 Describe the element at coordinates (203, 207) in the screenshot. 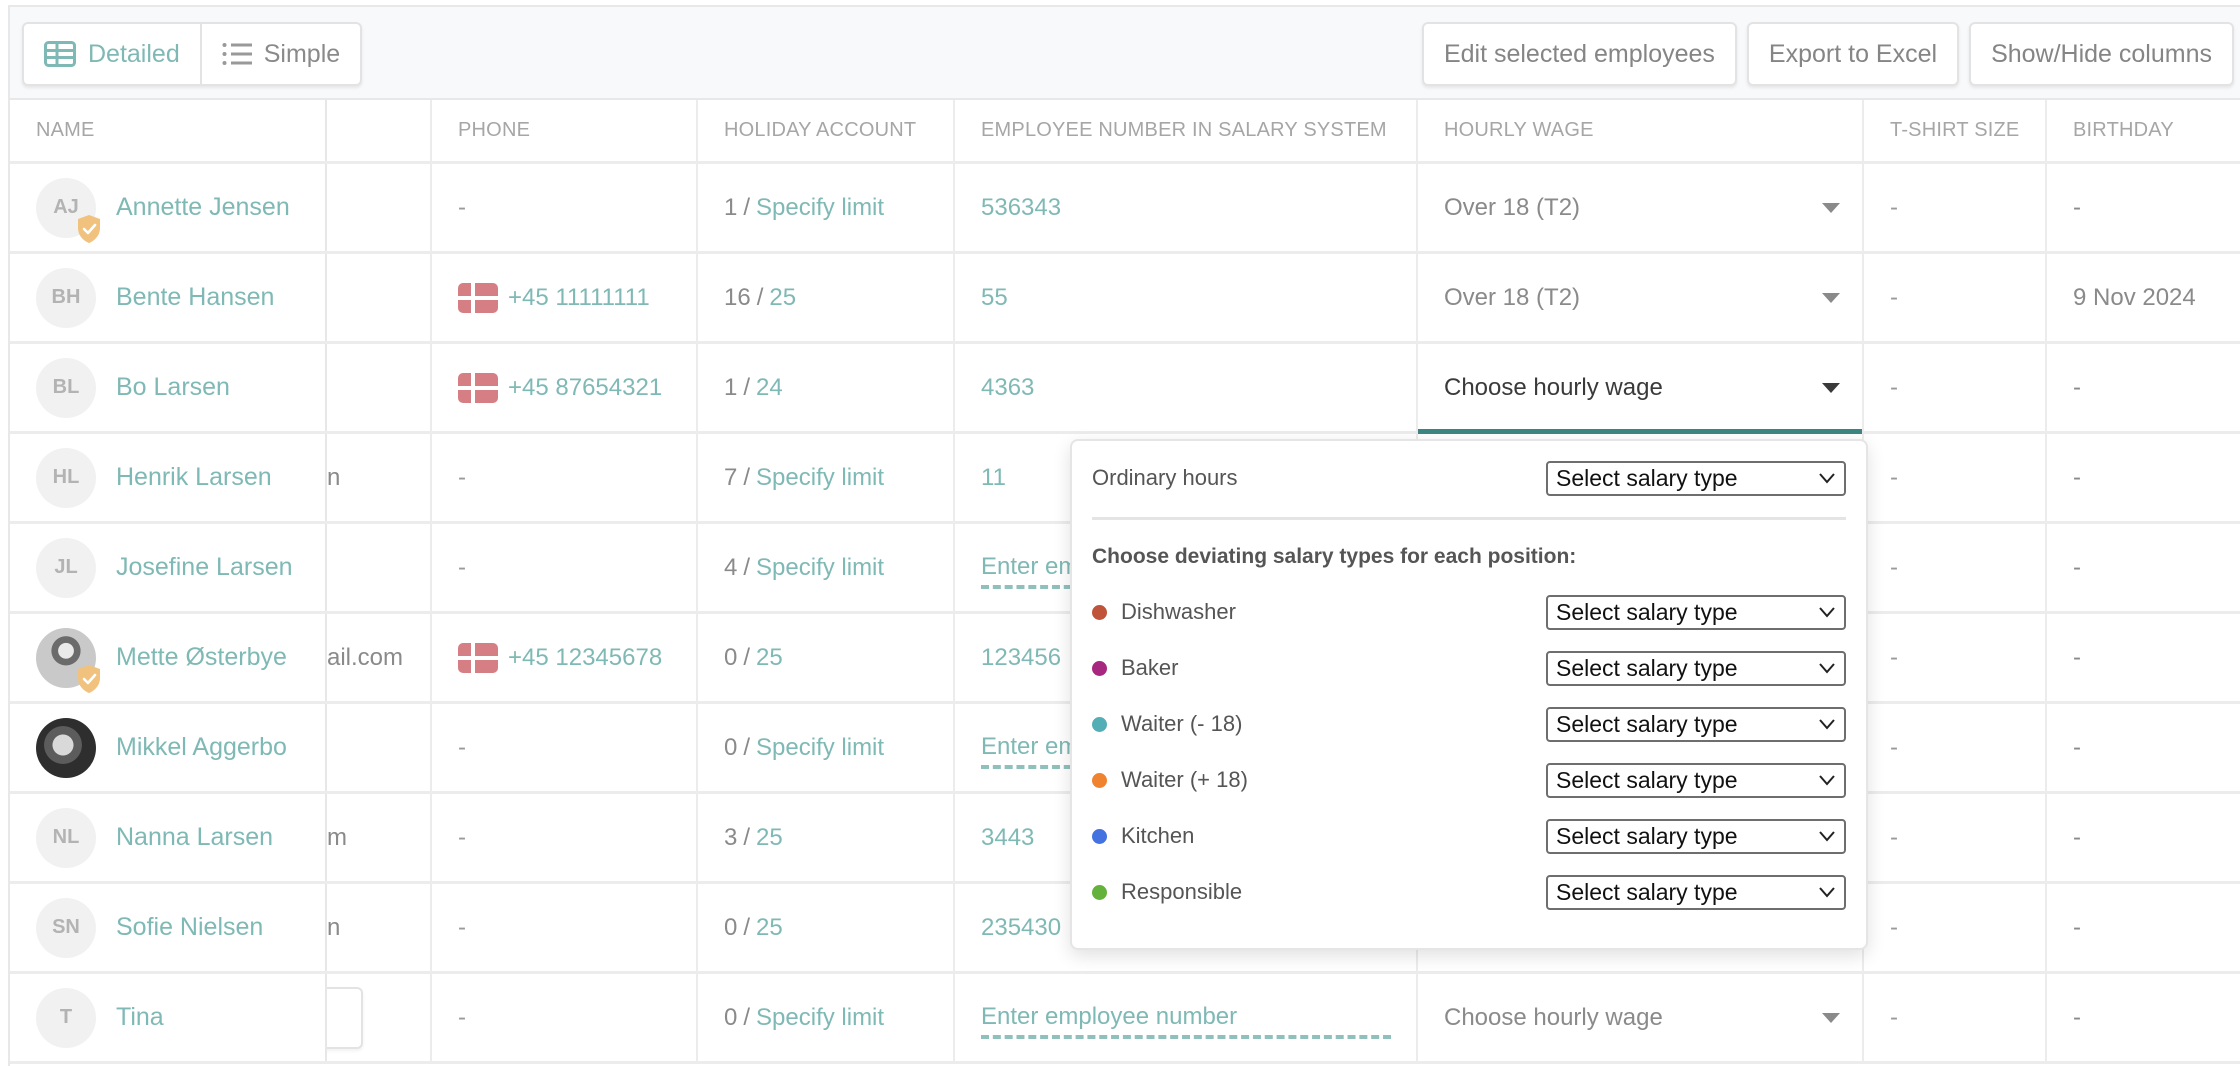

I see `employee-name-link: Annette Jensen` at that location.